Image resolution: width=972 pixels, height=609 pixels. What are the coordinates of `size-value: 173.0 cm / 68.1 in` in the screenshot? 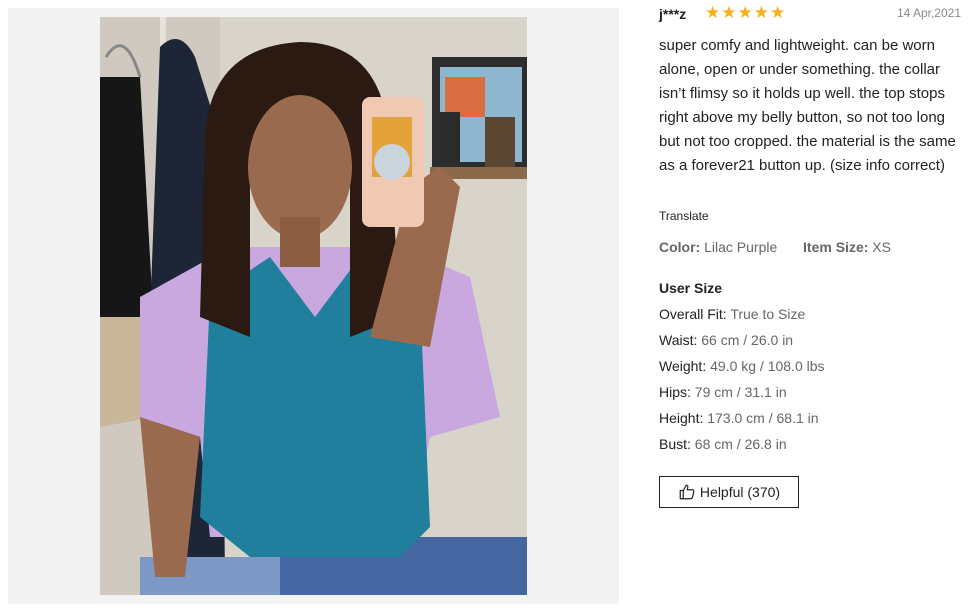 It's located at (763, 418).